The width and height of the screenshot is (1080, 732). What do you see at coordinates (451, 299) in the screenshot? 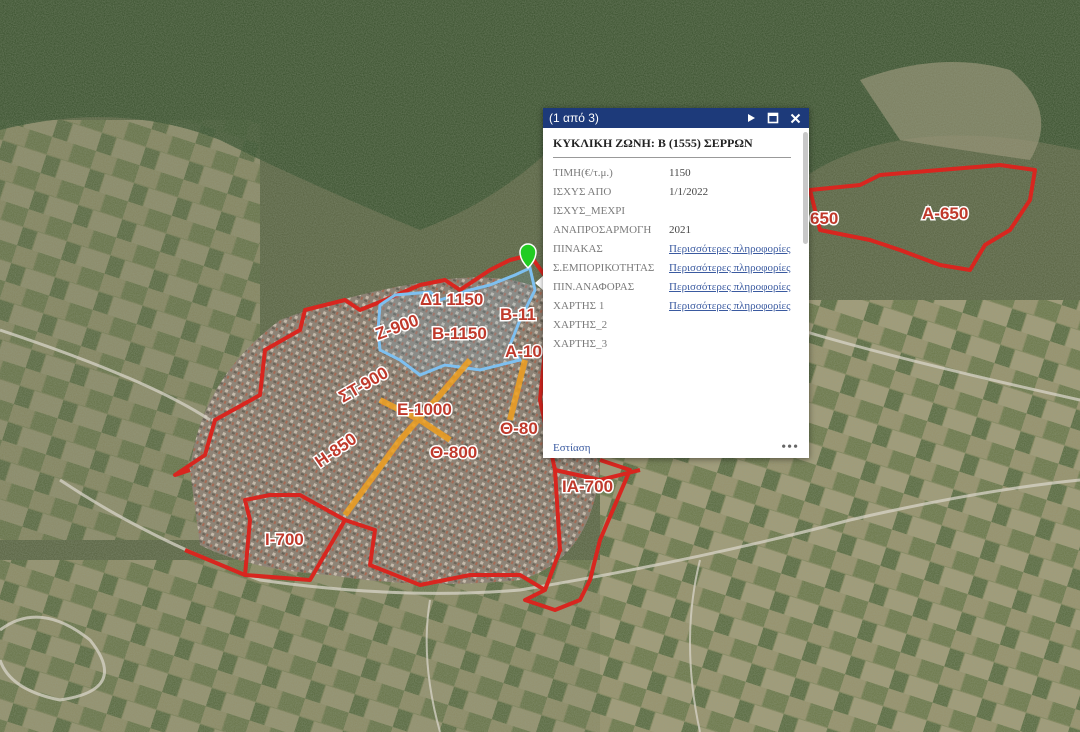
I see `zone-label-d1150: Δ1 1150` at bounding box center [451, 299].